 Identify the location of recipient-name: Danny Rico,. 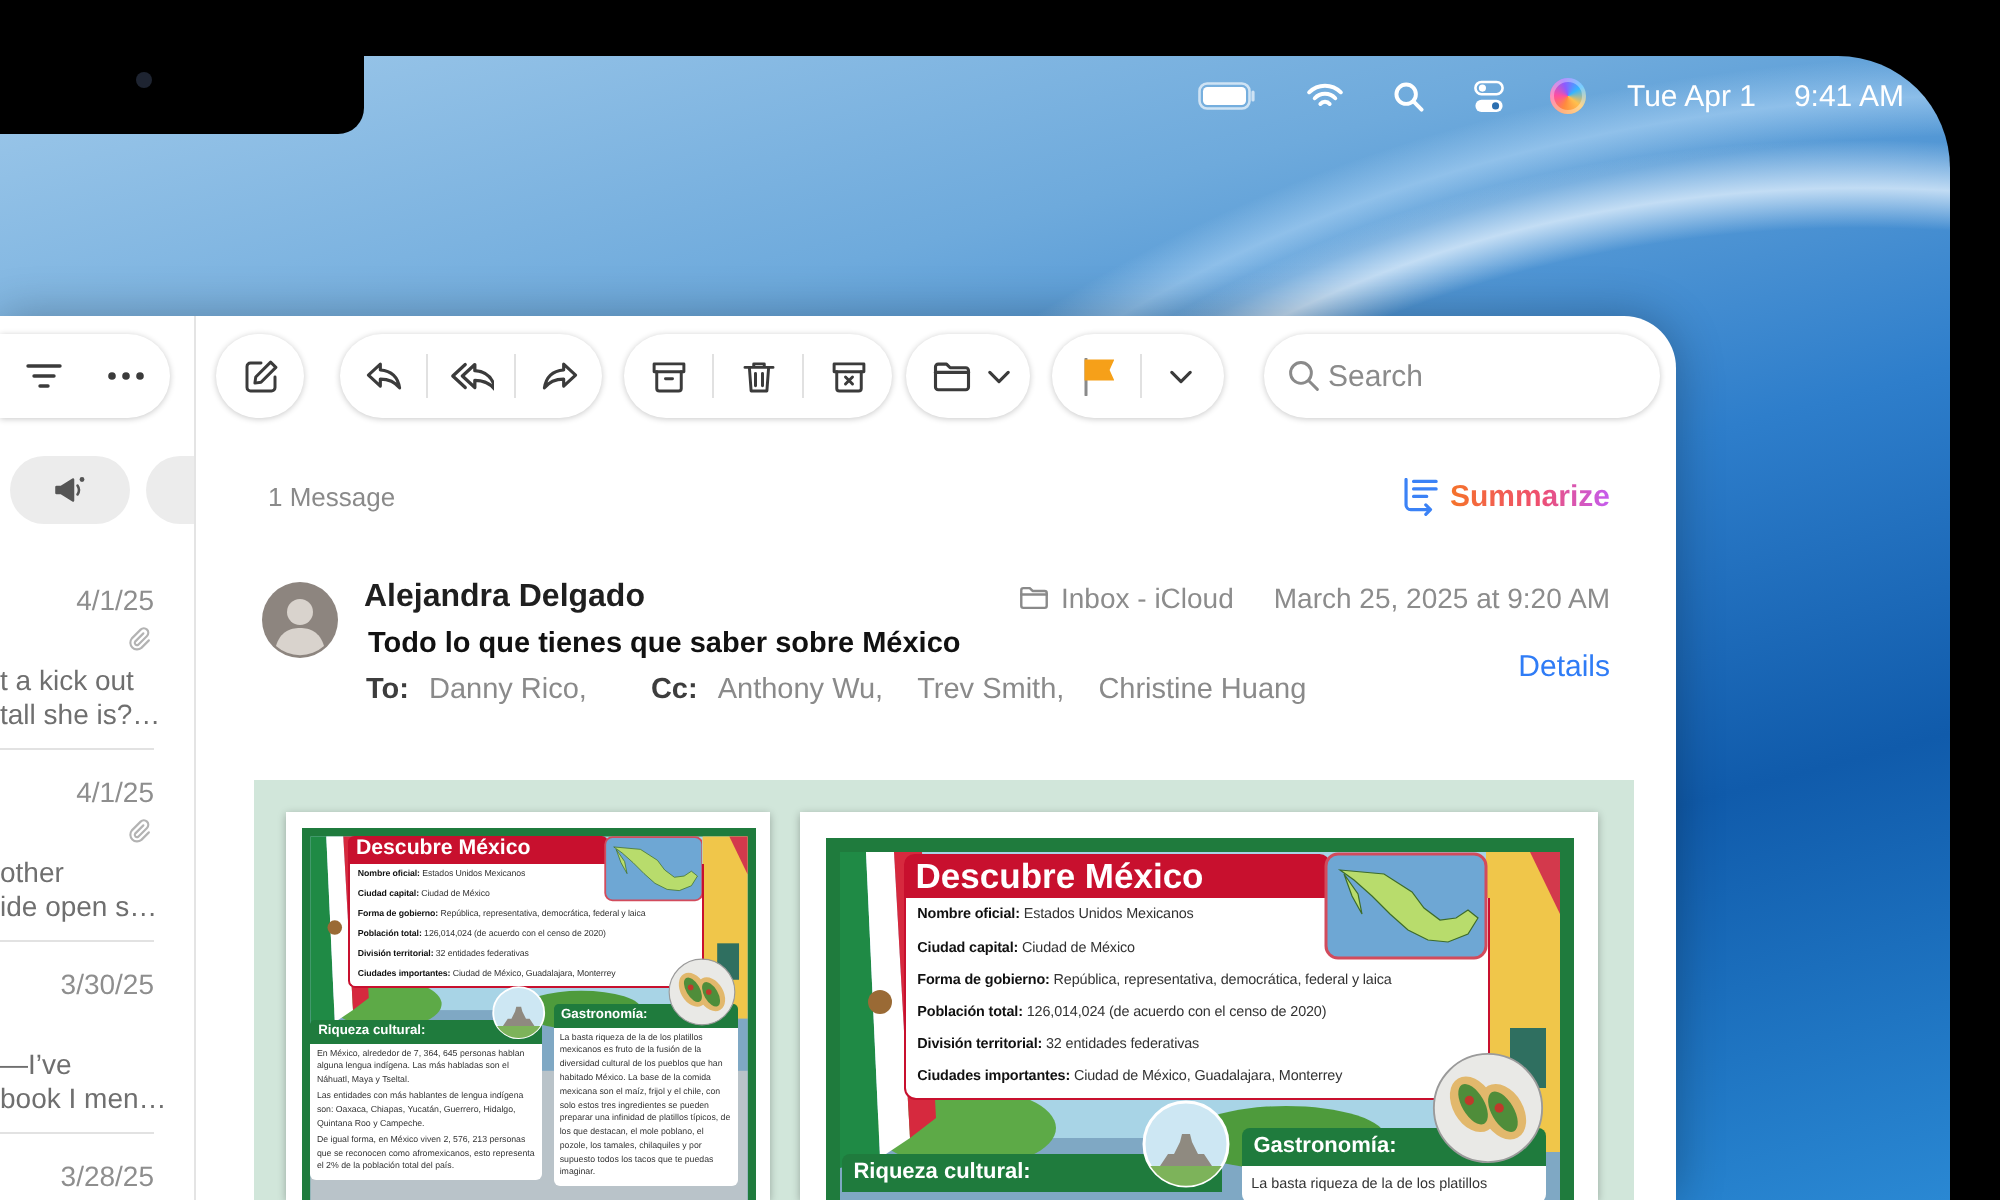
(507, 690).